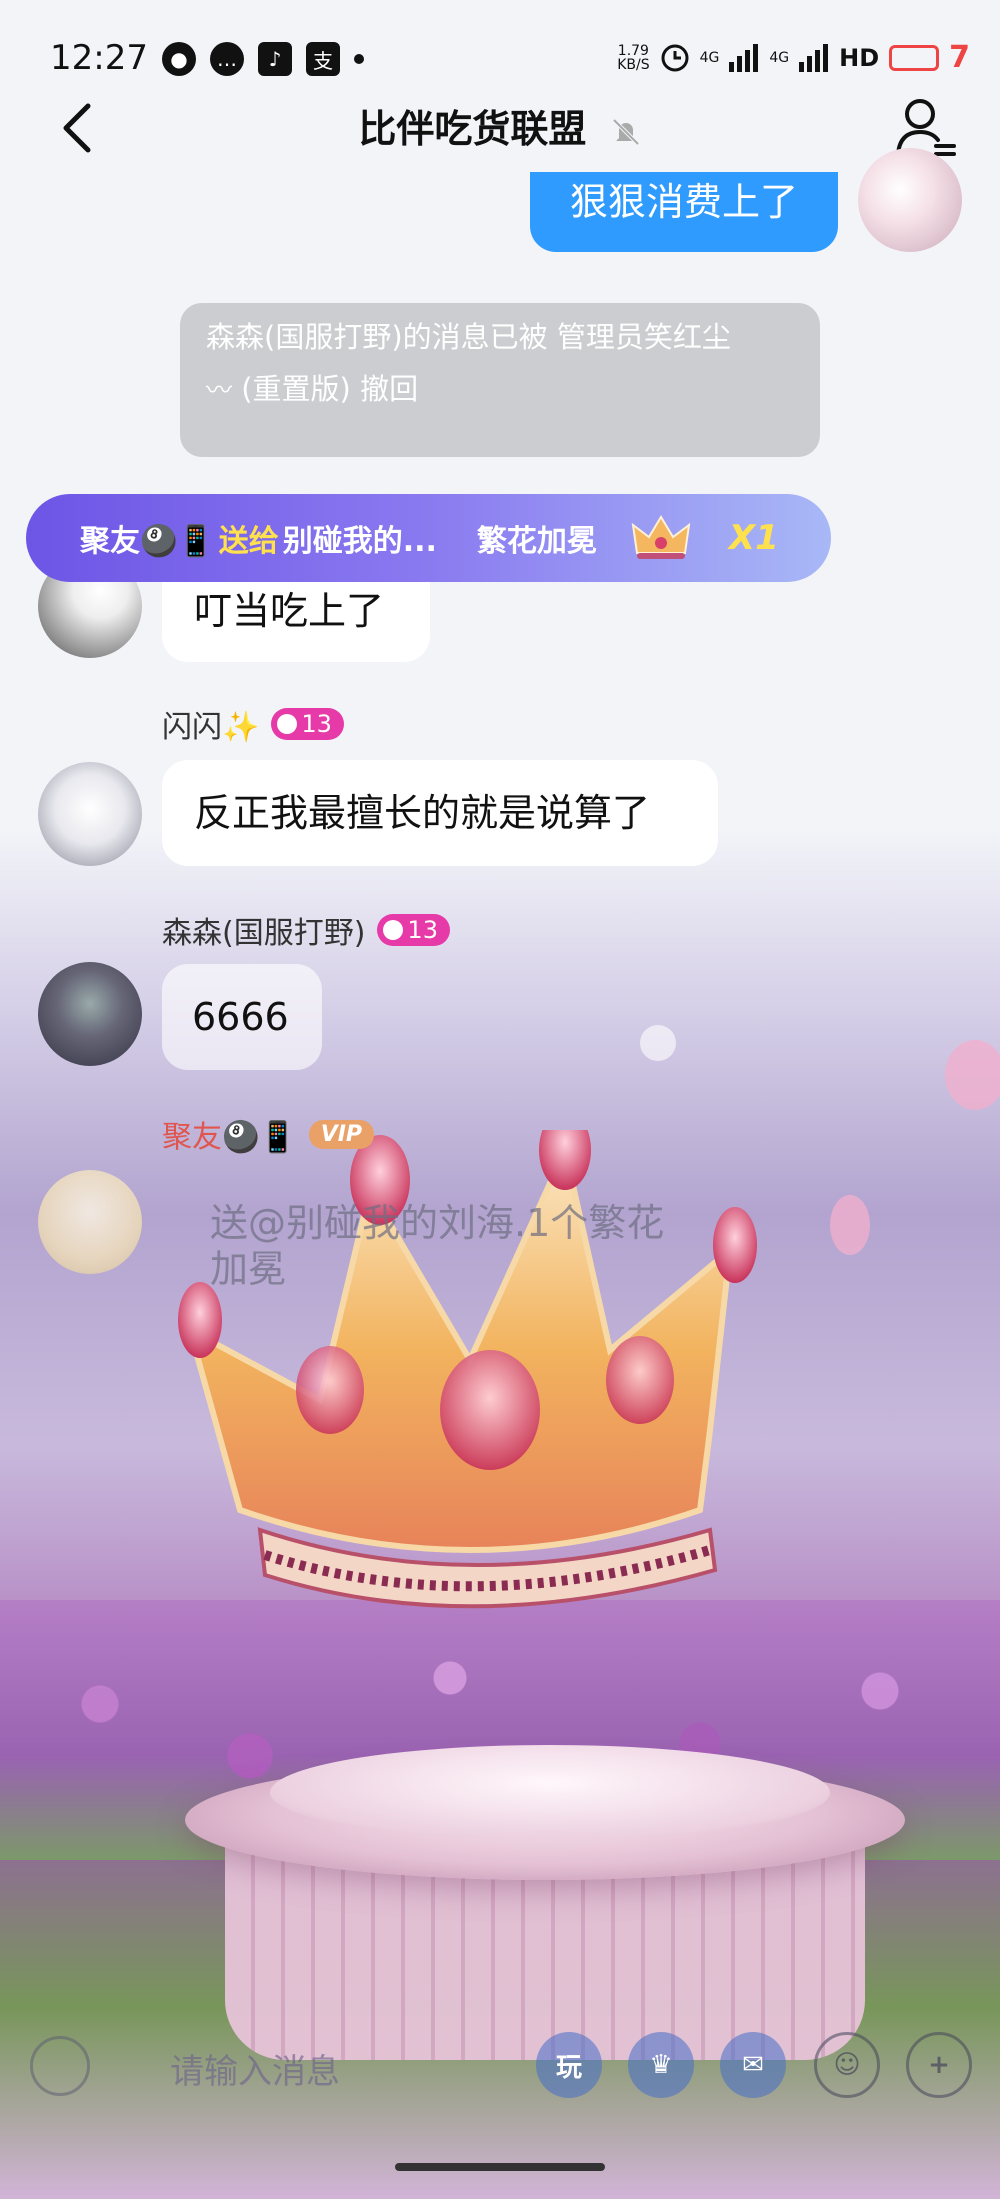  What do you see at coordinates (939, 2065) in the screenshot?
I see `add-more-icon: +` at bounding box center [939, 2065].